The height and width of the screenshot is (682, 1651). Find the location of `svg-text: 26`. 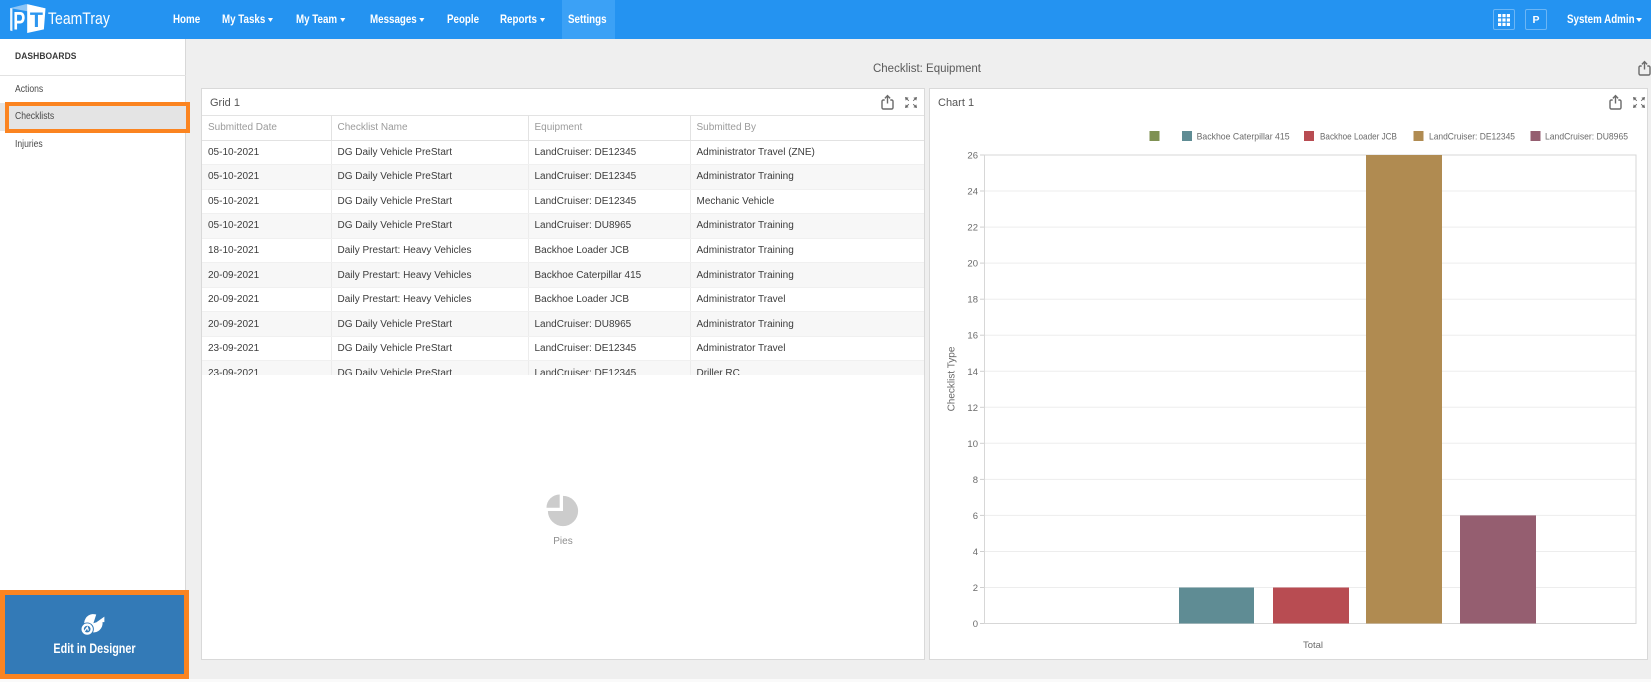

svg-text: 26 is located at coordinates (972, 156).